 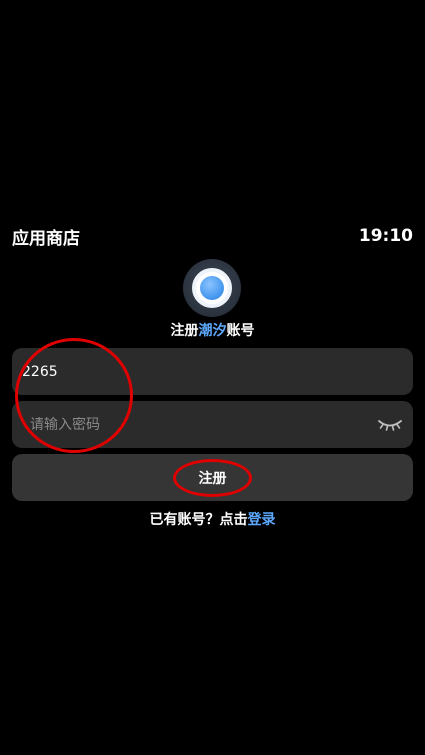 What do you see at coordinates (262, 520) in the screenshot?
I see `login-link: 登录` at bounding box center [262, 520].